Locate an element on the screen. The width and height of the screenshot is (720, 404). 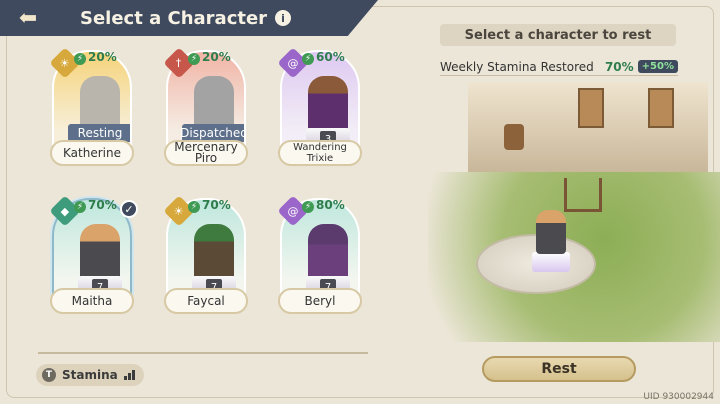
rest-button: Rest is located at coordinates (559, 369).